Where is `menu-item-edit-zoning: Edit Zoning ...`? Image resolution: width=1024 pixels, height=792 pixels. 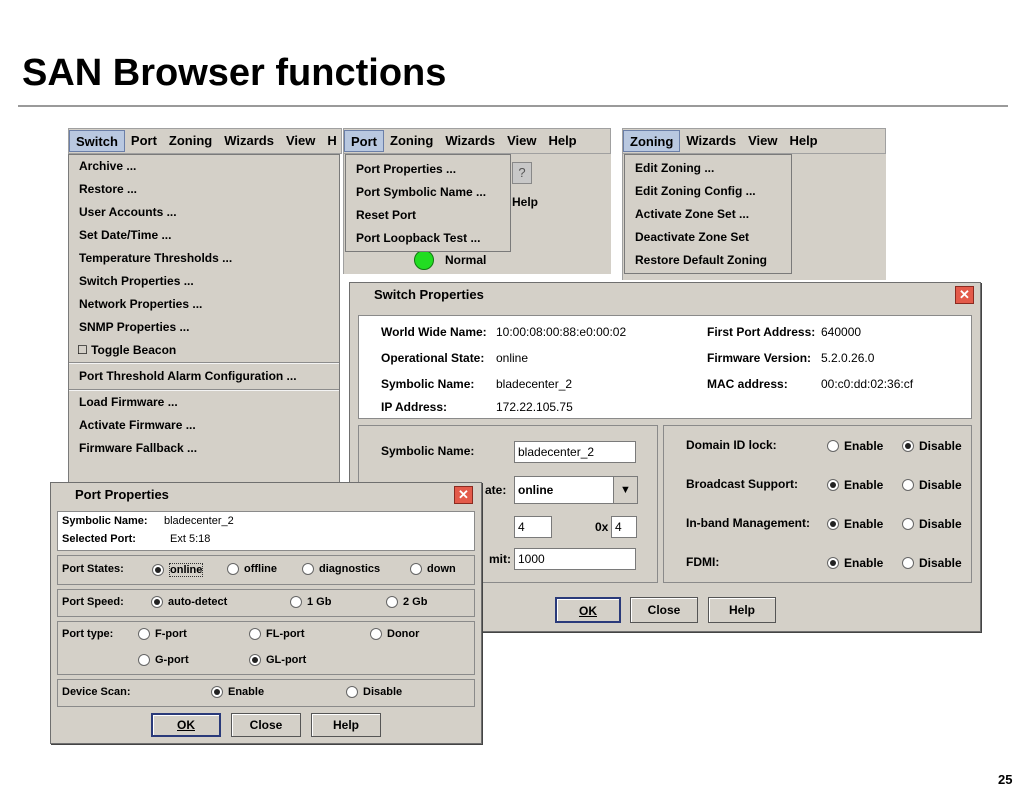
menu-item-edit-zoning: Edit Zoning ... is located at coordinates (708, 168).